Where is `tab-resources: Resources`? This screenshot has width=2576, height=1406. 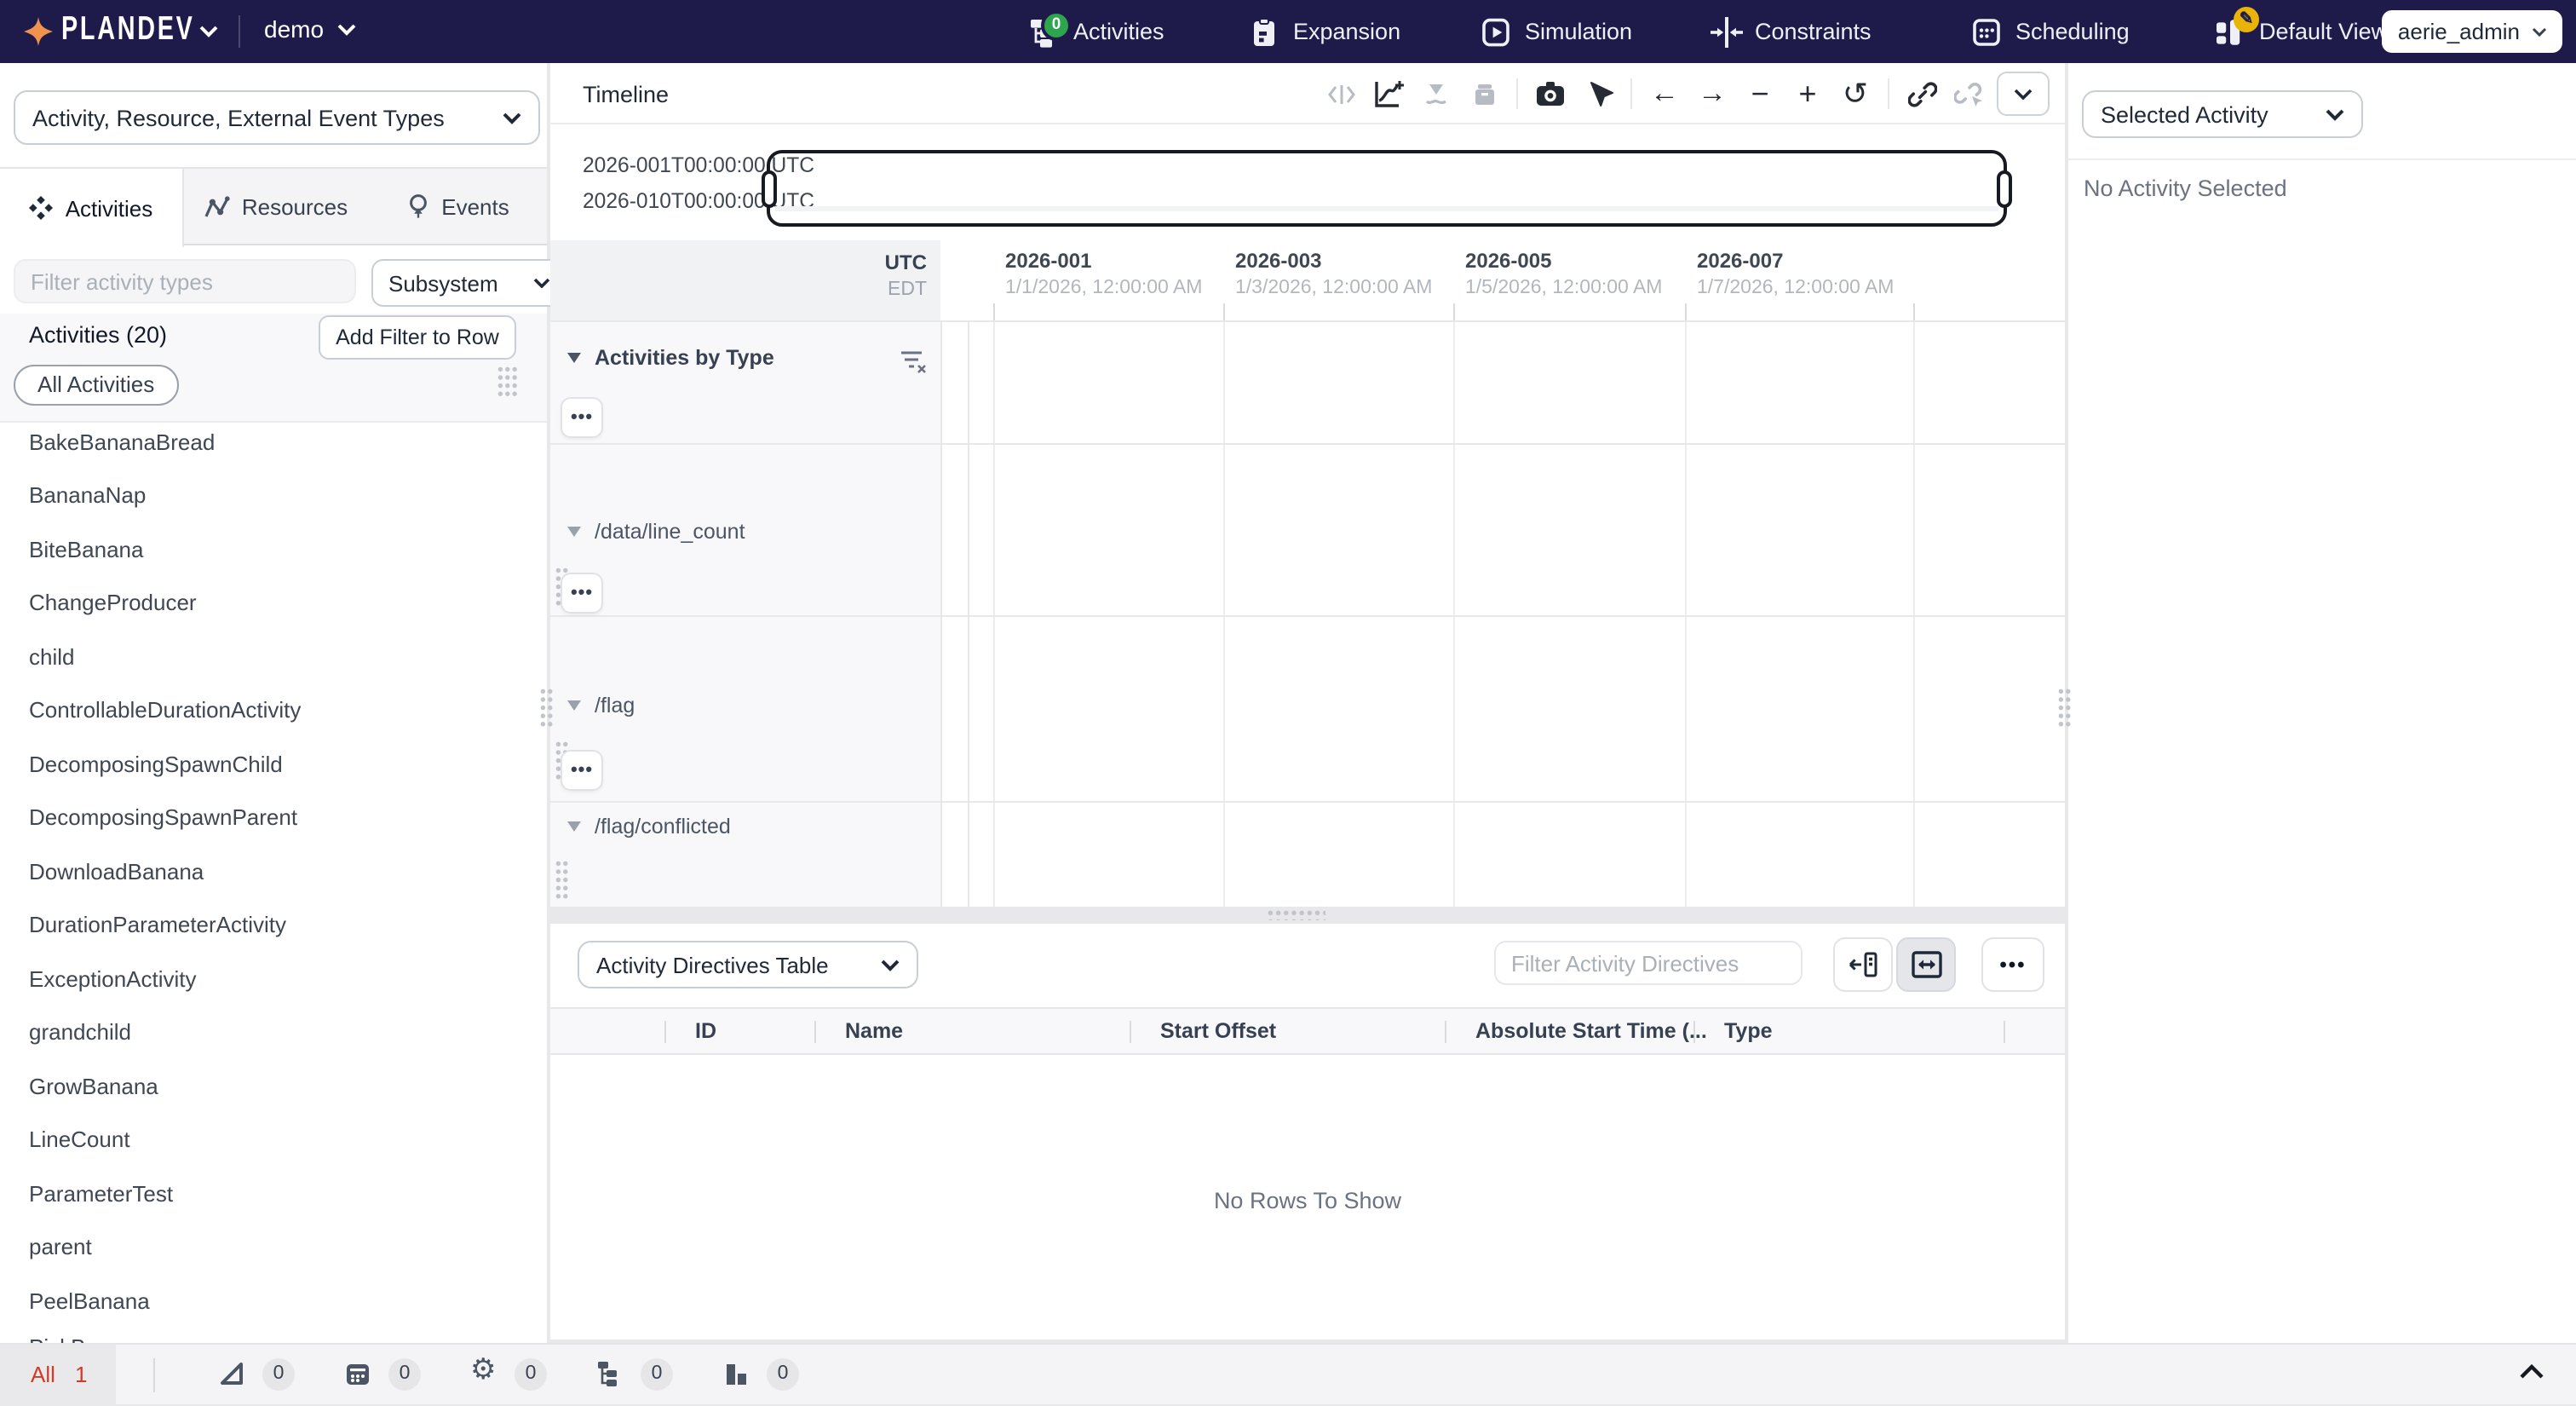
tab-resources: Resources is located at coordinates (276, 207).